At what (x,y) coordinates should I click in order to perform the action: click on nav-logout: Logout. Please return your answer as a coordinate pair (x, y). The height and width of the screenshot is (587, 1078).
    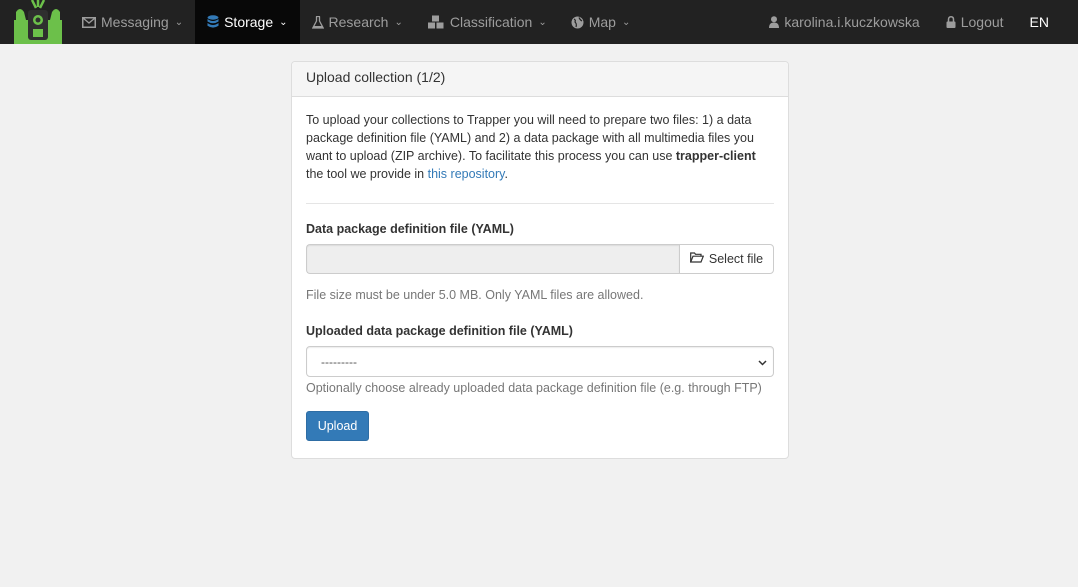
    Looking at the image, I should click on (975, 22).